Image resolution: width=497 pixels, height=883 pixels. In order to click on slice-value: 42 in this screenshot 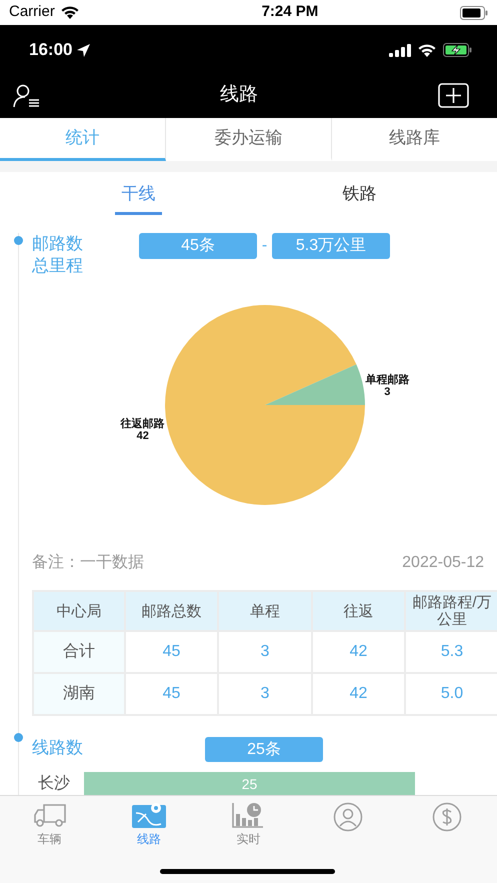, I will do `click(142, 436)`.